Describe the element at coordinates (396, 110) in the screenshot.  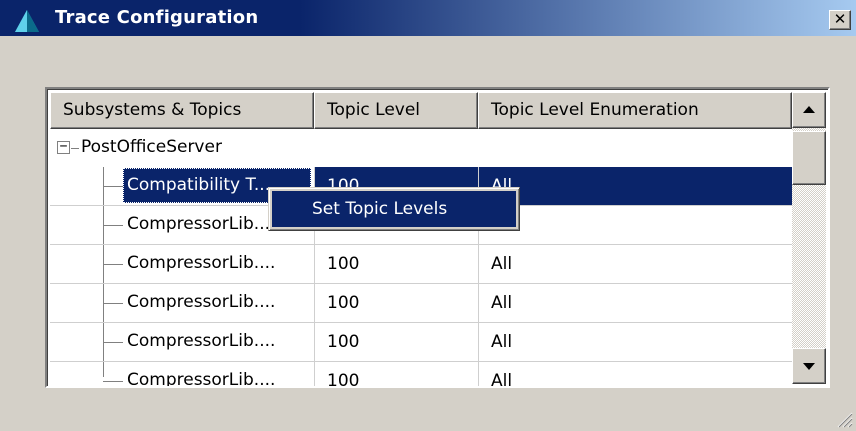
I see `column-header-topic-level: Topic Level` at that location.